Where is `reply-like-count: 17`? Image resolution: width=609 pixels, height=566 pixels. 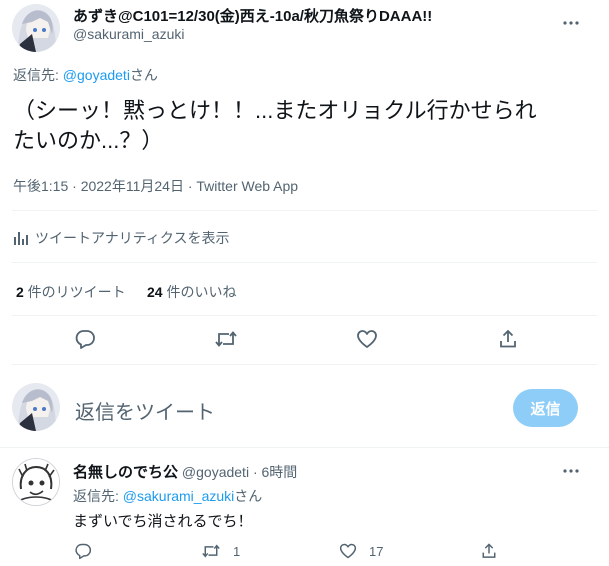 reply-like-count: 17 is located at coordinates (376, 551).